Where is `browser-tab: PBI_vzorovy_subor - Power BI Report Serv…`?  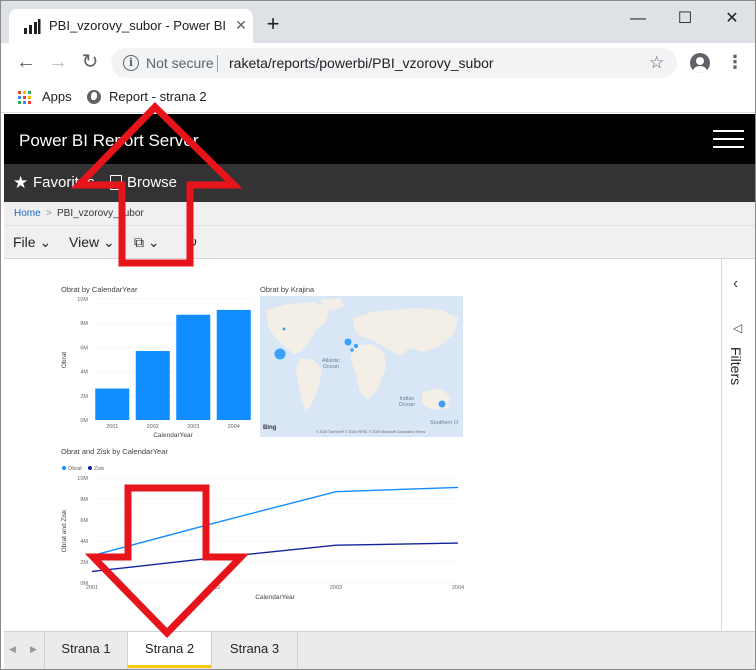 browser-tab: PBI_vzorovy_subor - Power BI Report Serv… is located at coordinates (131, 26).